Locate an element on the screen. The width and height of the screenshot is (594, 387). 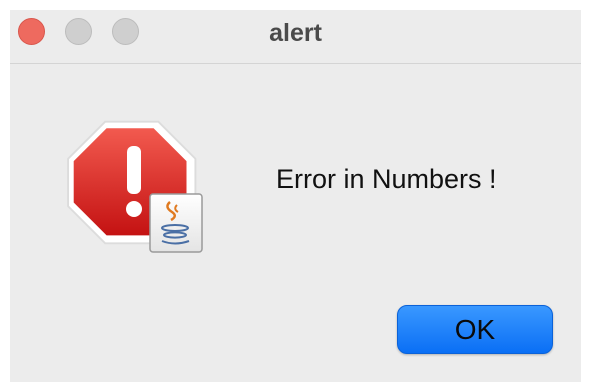
ok-button: OK is located at coordinates (475, 329).